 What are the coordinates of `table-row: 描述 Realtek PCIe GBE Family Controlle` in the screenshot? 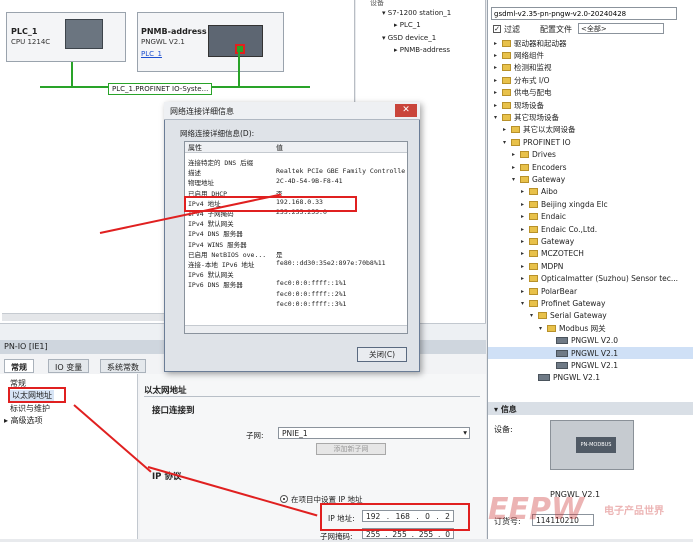 It's located at (296, 172).